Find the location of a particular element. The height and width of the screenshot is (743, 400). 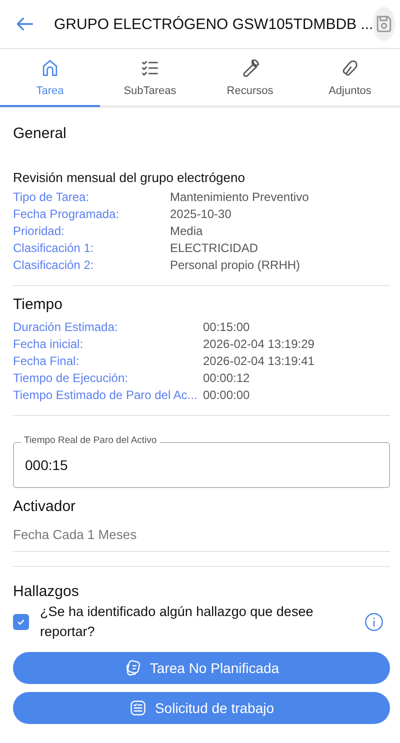

field-label: Fecha Programada: is located at coordinates (66, 214).